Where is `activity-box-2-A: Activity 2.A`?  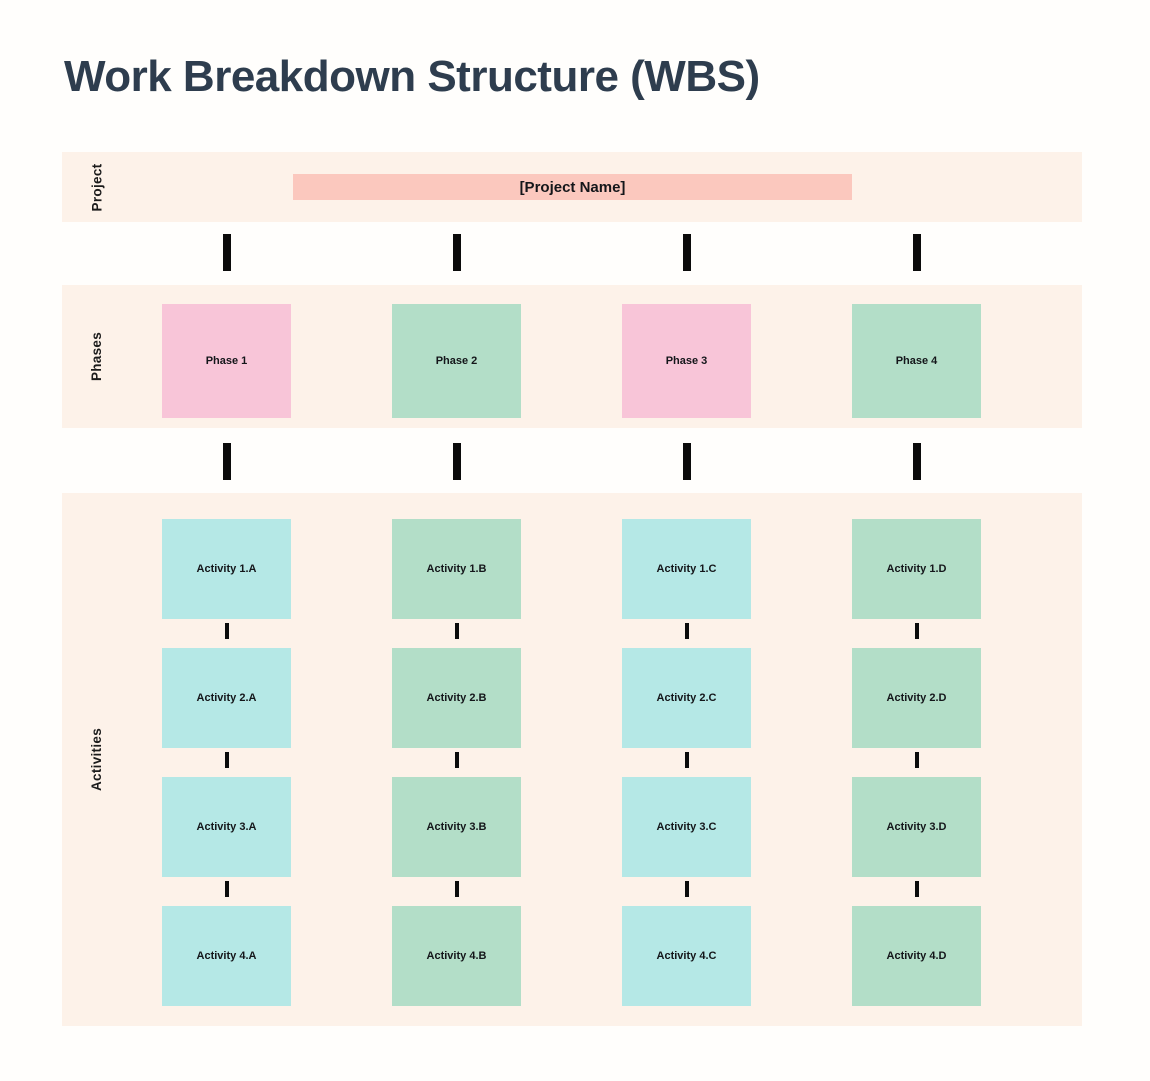
activity-box-2-A: Activity 2.A is located at coordinates (226, 698).